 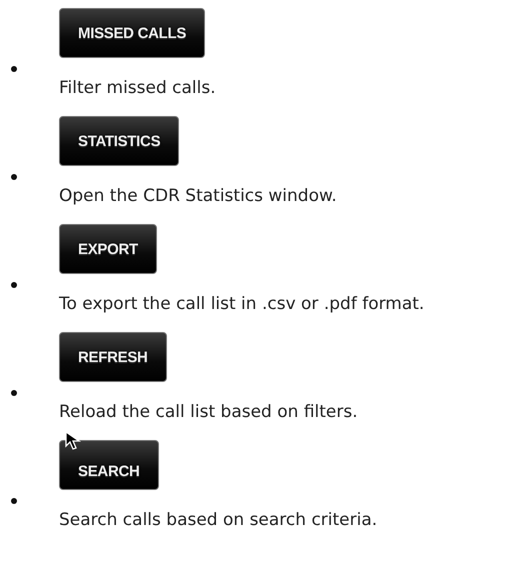 I want to click on description: Reload the call list based on filters., so click(x=208, y=412).